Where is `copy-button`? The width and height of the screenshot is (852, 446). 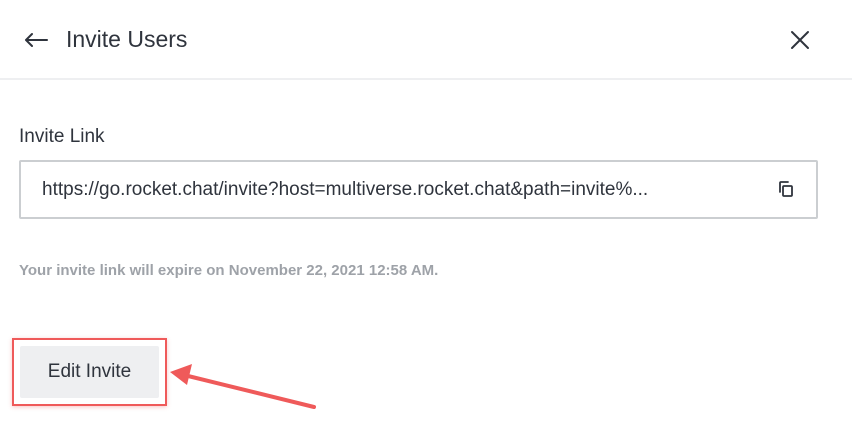 copy-button is located at coordinates (786, 189).